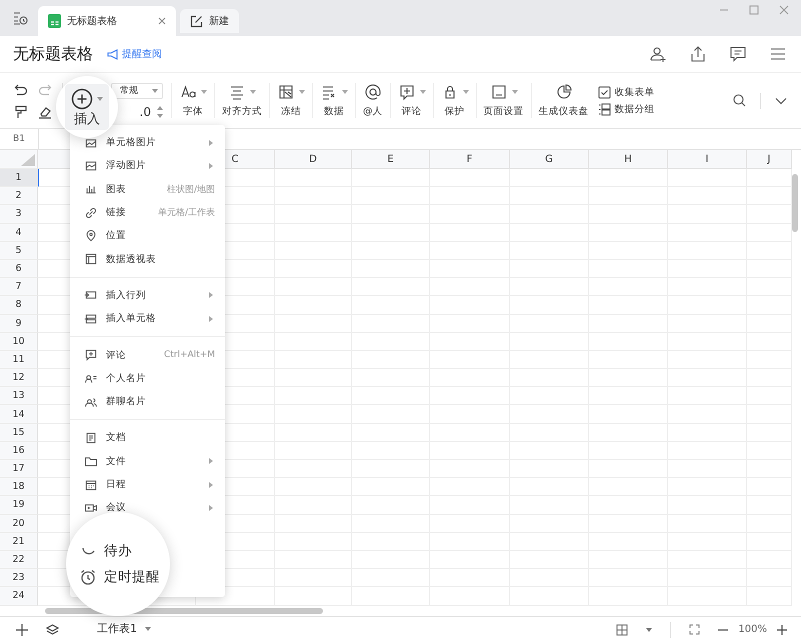  Describe the element at coordinates (649, 630) in the screenshot. I see `caret-icon` at that location.